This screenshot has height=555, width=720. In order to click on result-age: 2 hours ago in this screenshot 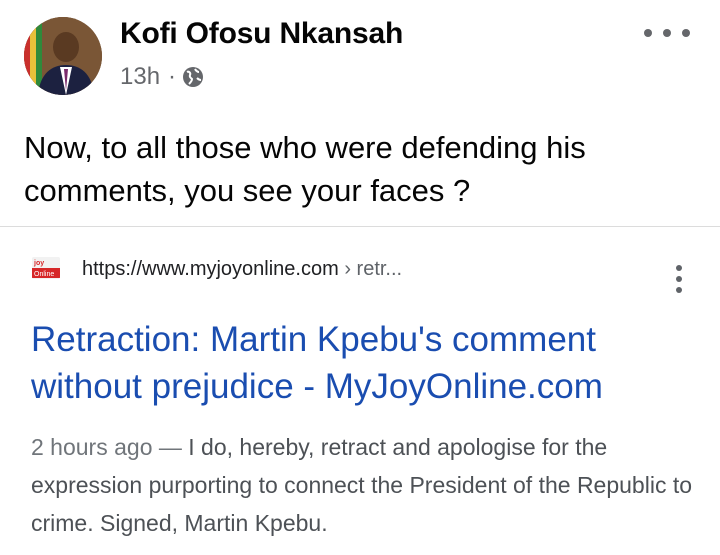, I will do `click(92, 447)`.